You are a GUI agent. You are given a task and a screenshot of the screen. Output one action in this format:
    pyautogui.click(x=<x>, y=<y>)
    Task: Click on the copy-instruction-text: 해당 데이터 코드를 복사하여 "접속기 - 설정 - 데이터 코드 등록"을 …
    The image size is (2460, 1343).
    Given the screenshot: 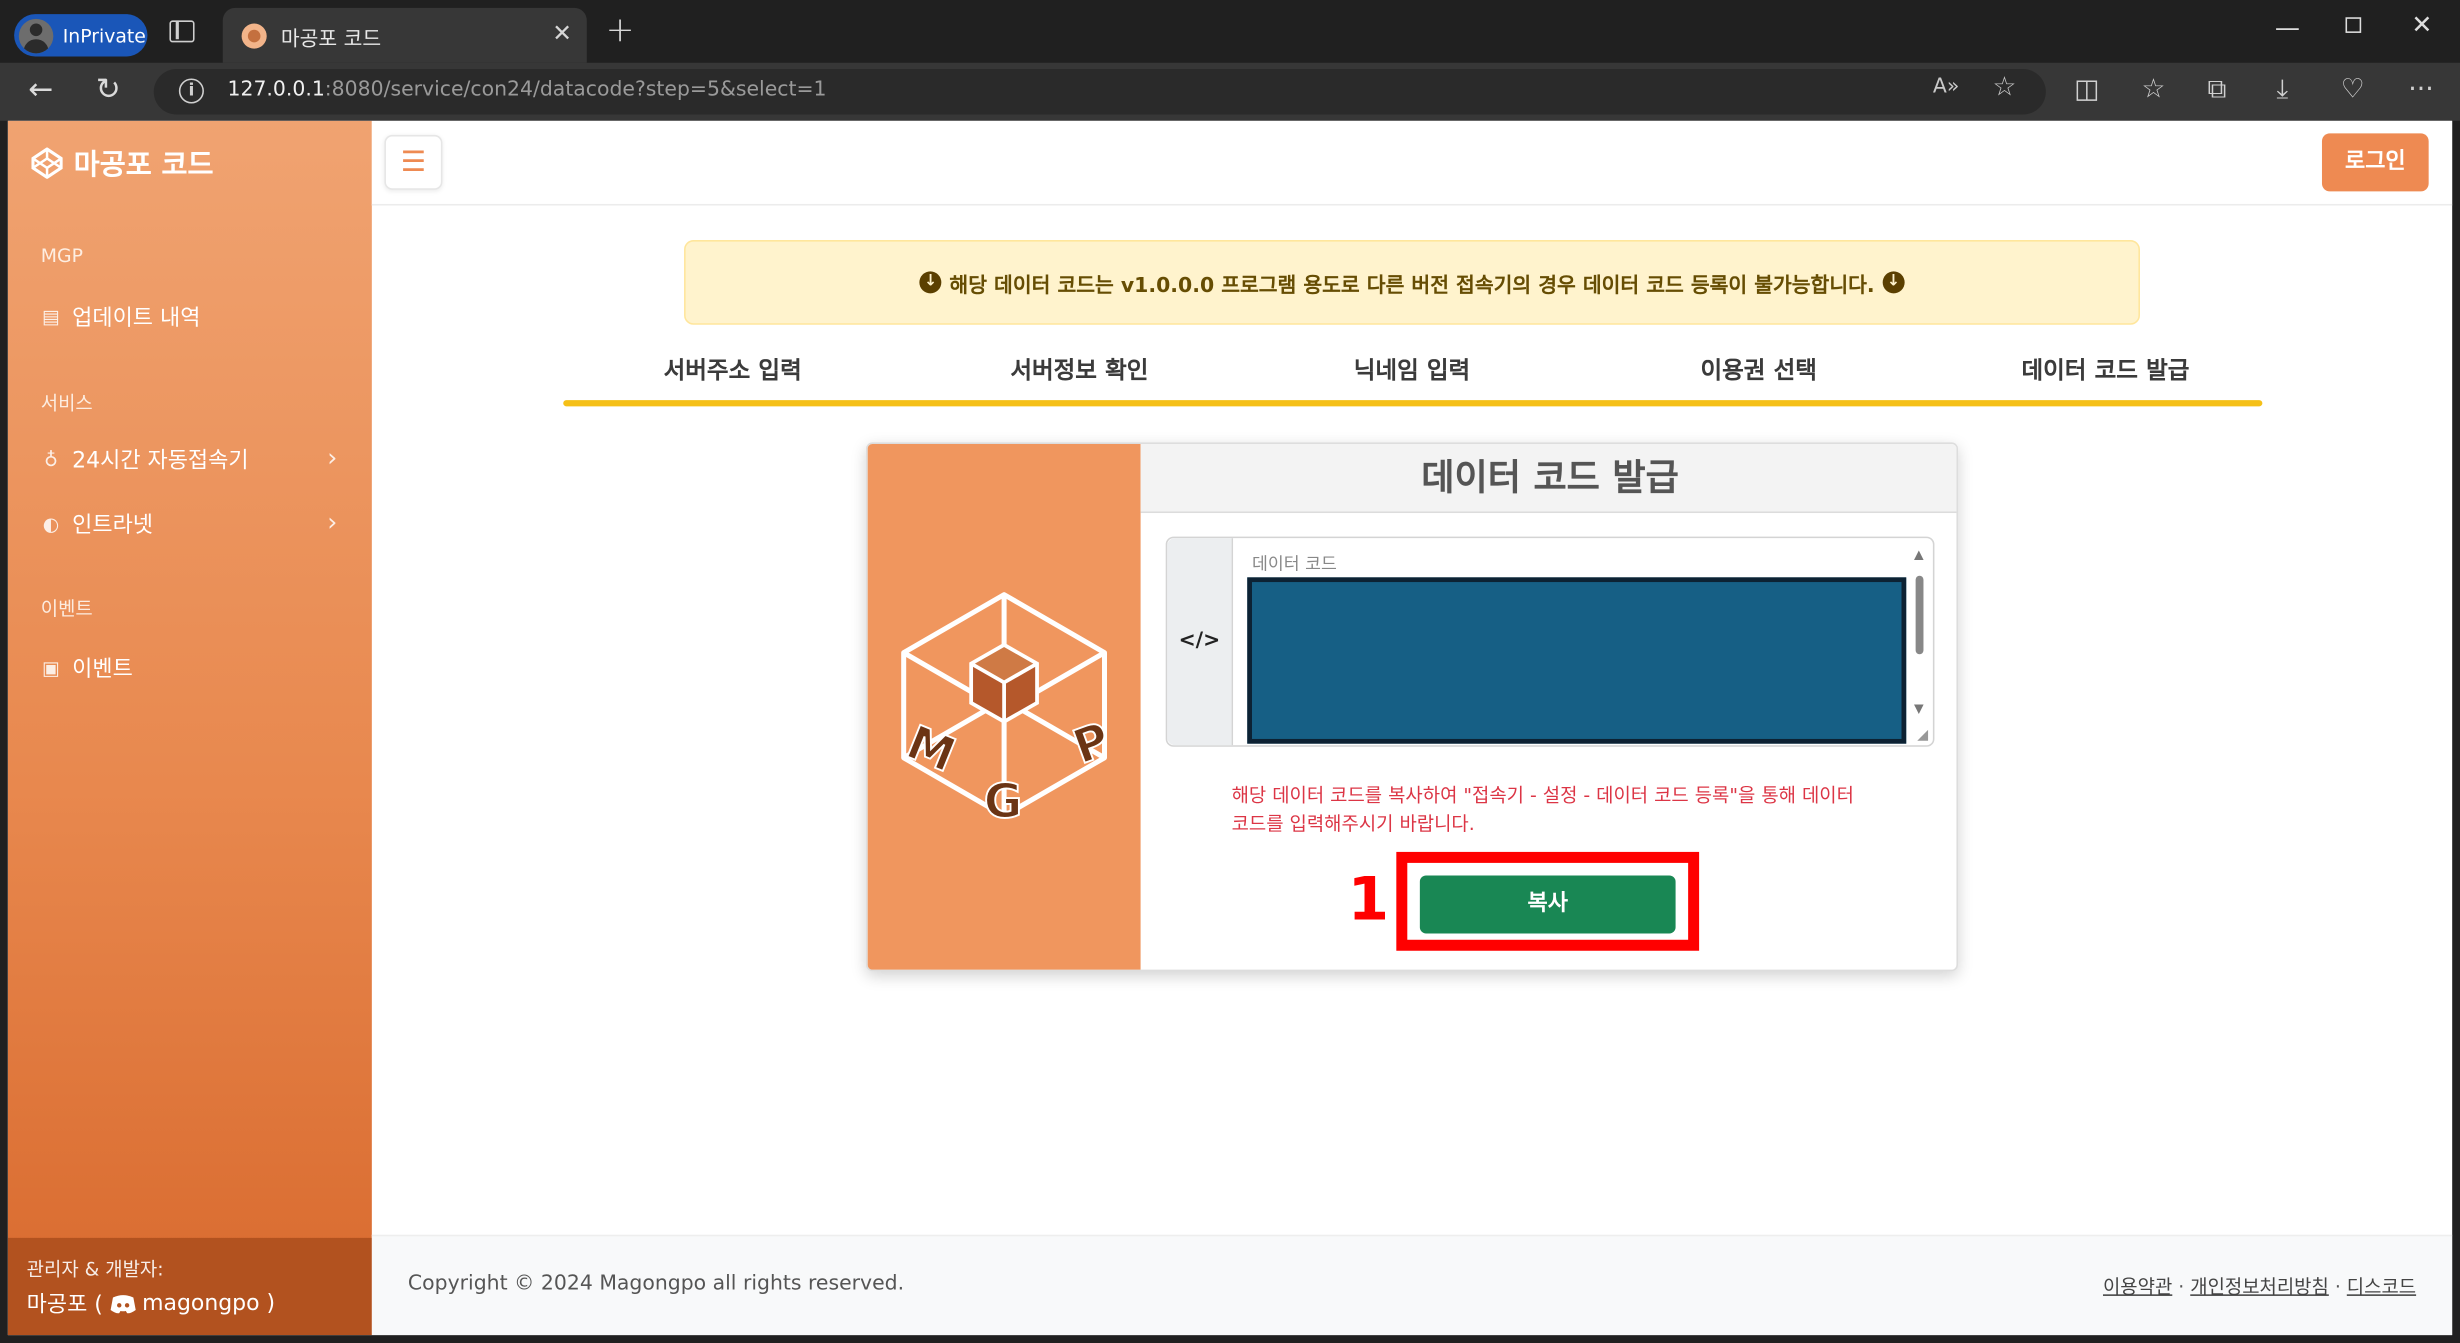 What is the action you would take?
    pyautogui.click(x=1561, y=809)
    